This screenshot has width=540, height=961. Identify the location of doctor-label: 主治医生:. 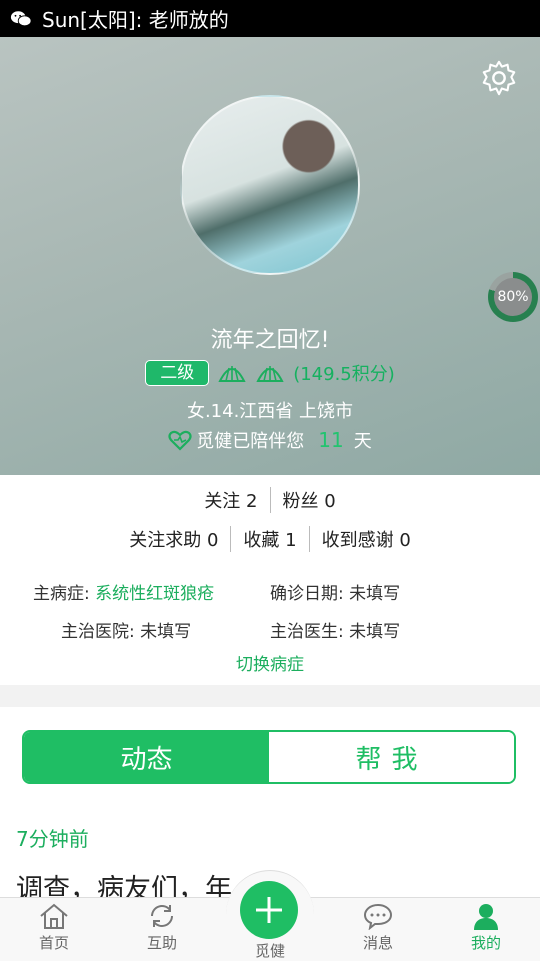
(307, 632).